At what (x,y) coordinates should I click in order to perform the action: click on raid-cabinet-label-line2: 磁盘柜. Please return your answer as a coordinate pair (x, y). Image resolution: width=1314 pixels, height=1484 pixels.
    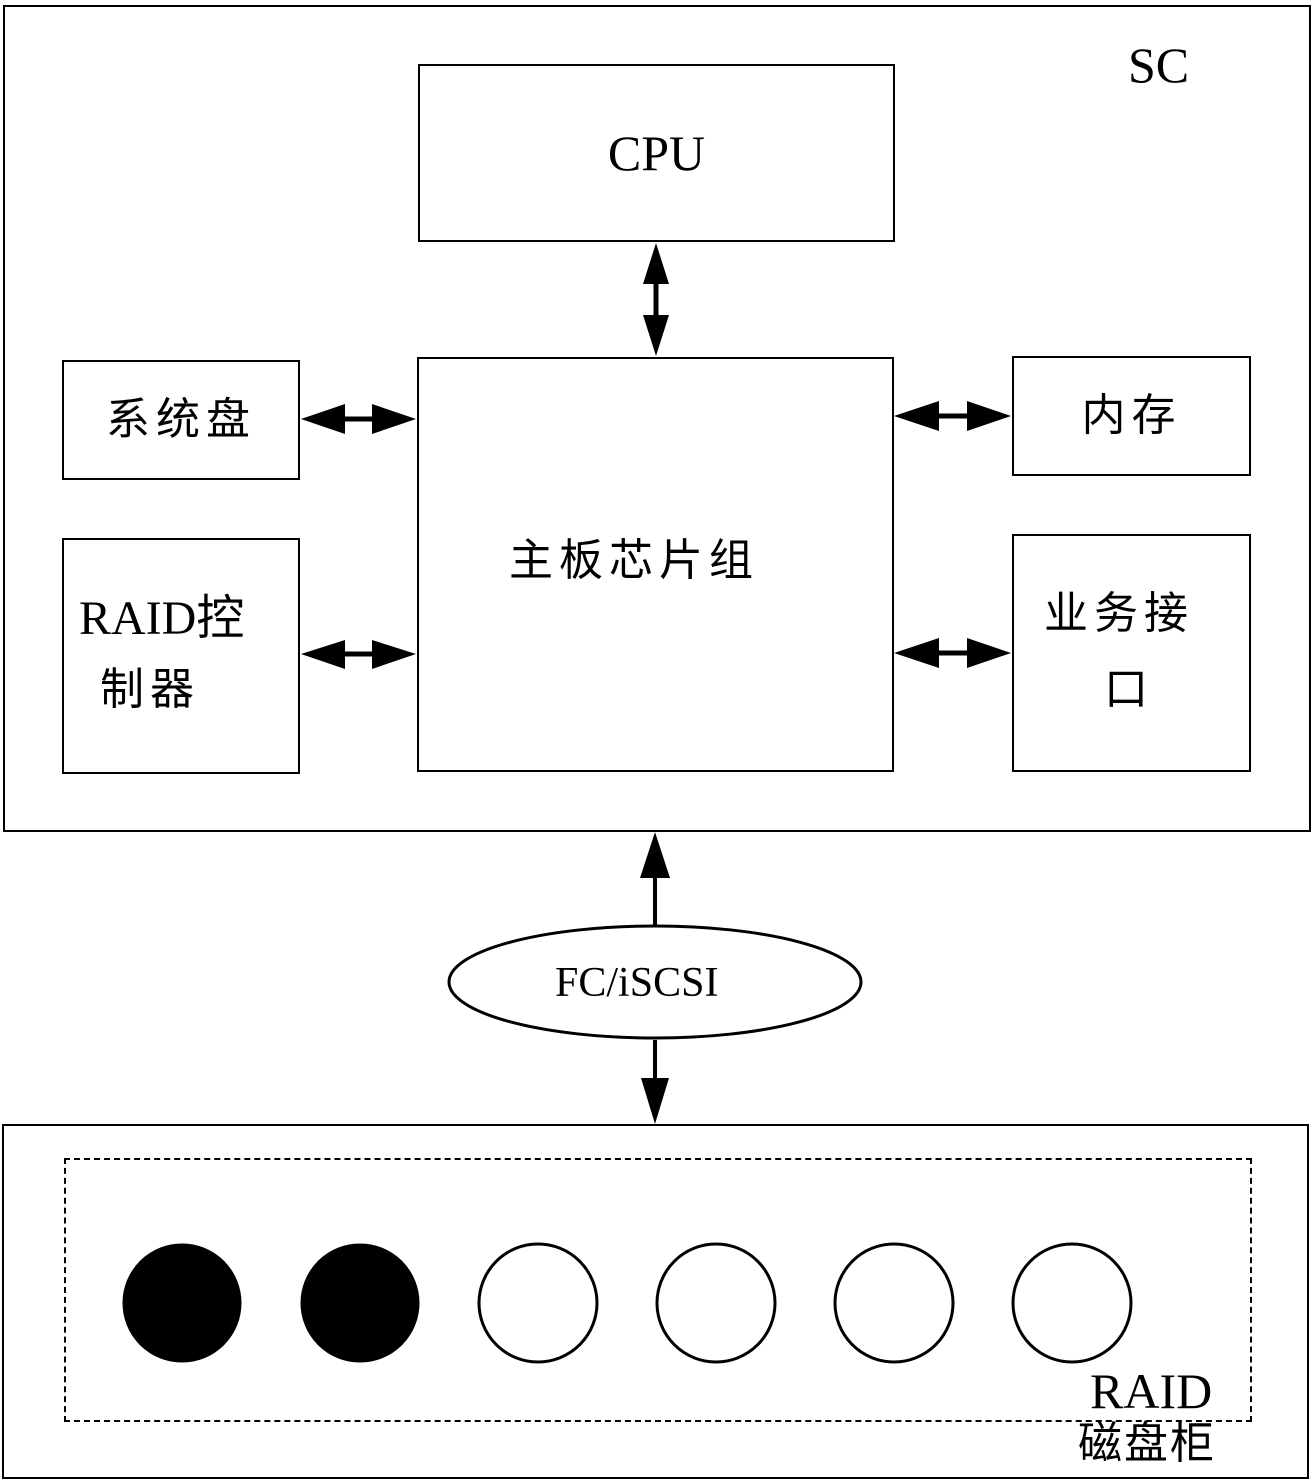
    Looking at the image, I should click on (1147, 1443).